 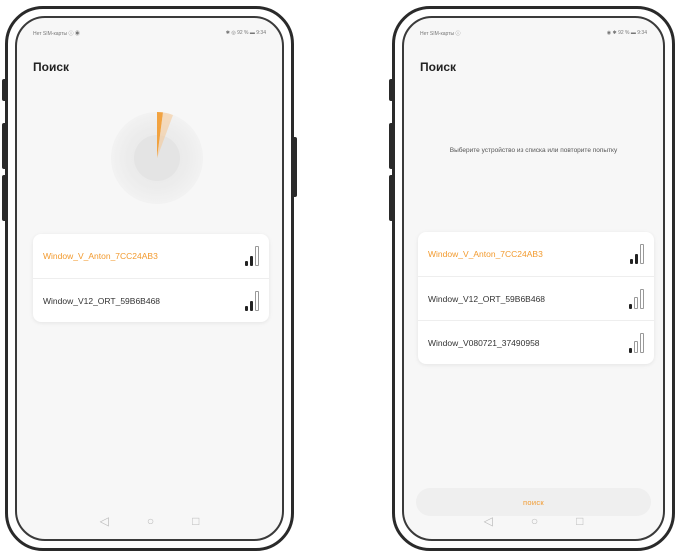 What do you see at coordinates (626, 33) in the screenshot?
I see `status-right-text: ◉ ✱ 92 % ▬ 9:34` at bounding box center [626, 33].